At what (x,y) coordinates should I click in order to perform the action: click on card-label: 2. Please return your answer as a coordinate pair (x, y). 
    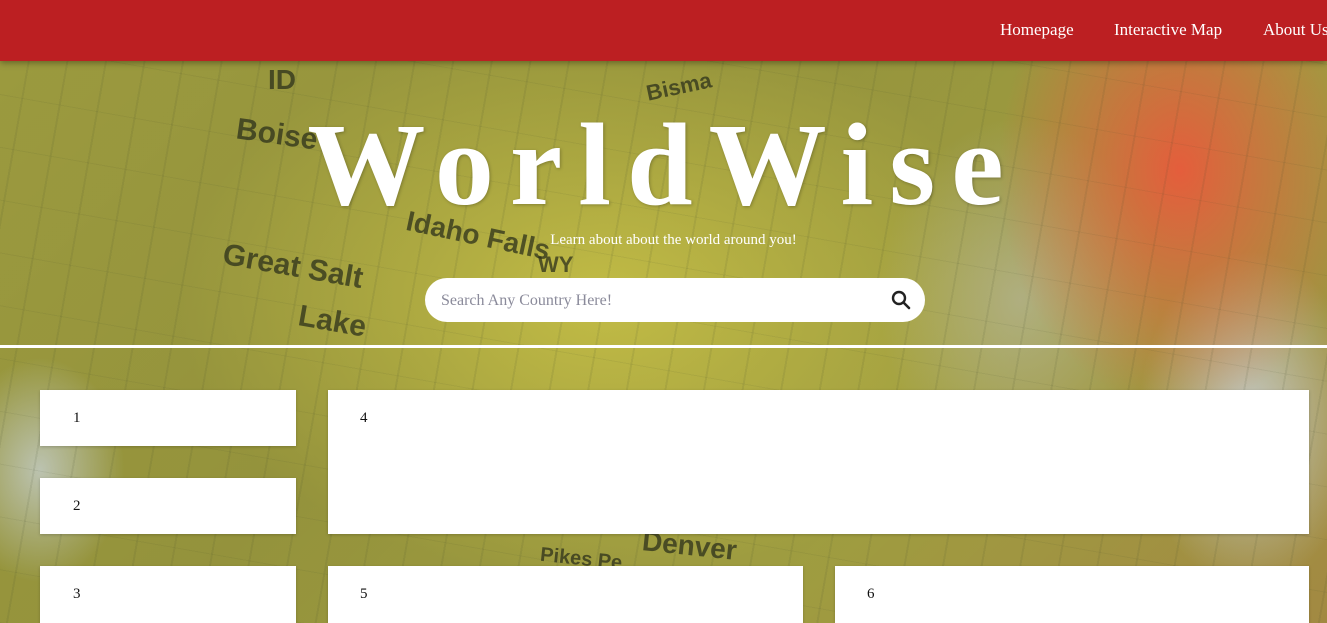
    Looking at the image, I should click on (77, 506).